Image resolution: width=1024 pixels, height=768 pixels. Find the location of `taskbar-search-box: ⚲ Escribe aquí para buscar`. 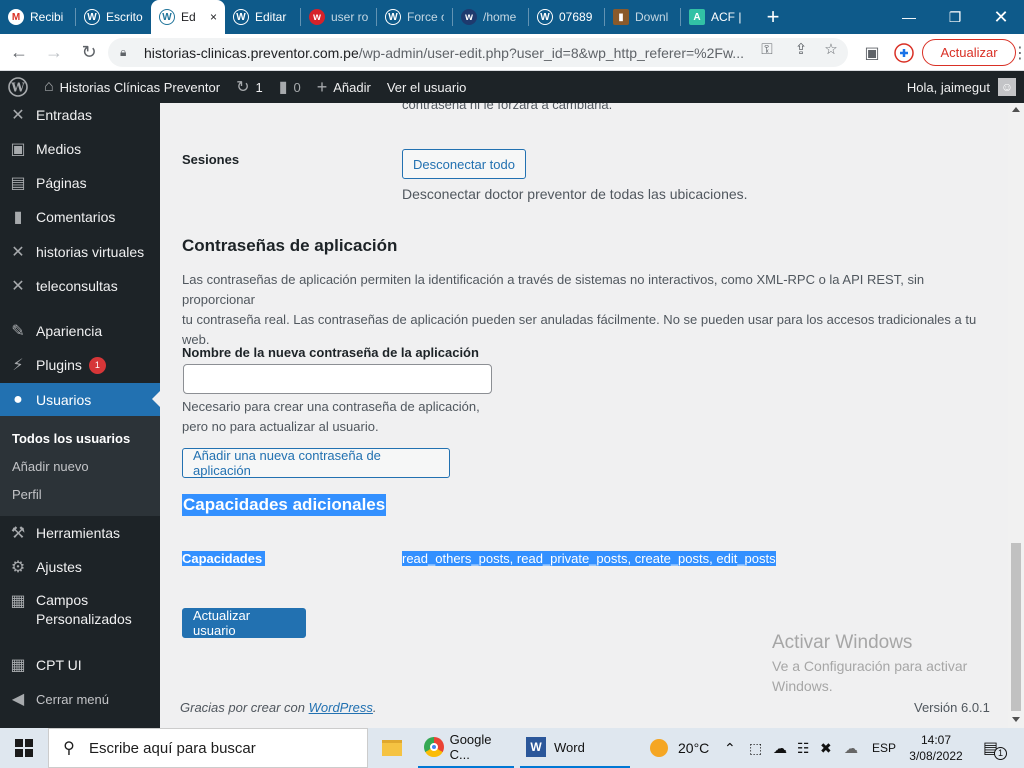

taskbar-search-box: ⚲ Escribe aquí para buscar is located at coordinates (208, 748).